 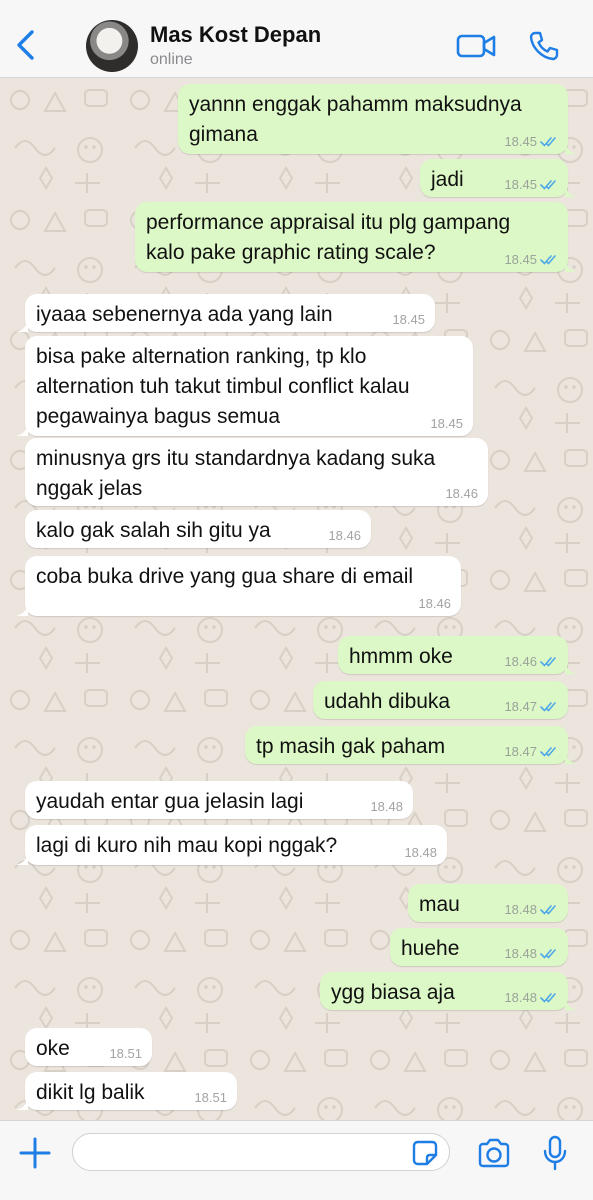 I want to click on outgoing-message-bubble: hmmm oke 18.46, so click(x=457, y=655).